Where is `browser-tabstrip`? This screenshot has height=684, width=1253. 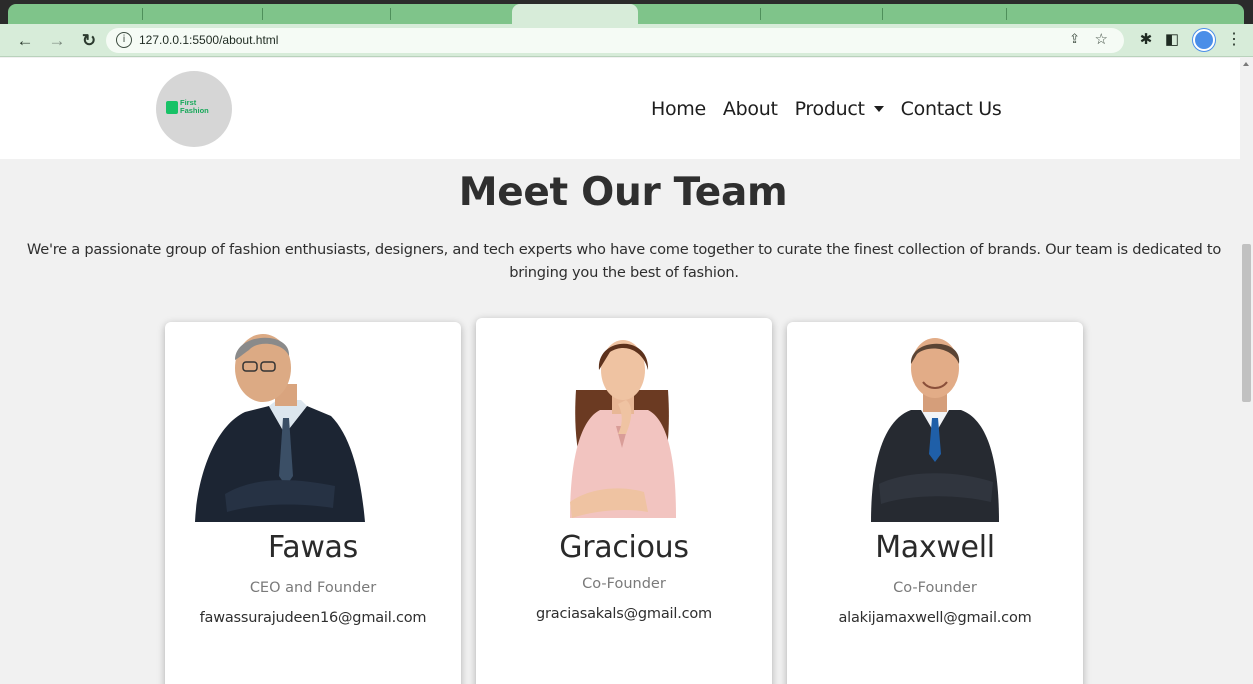
browser-tabstrip is located at coordinates (626, 12).